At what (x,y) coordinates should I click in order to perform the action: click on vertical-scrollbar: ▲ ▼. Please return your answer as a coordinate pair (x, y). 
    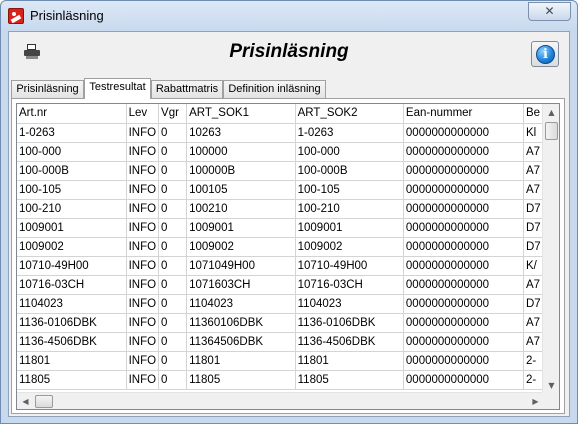
    Looking at the image, I should click on (550, 249).